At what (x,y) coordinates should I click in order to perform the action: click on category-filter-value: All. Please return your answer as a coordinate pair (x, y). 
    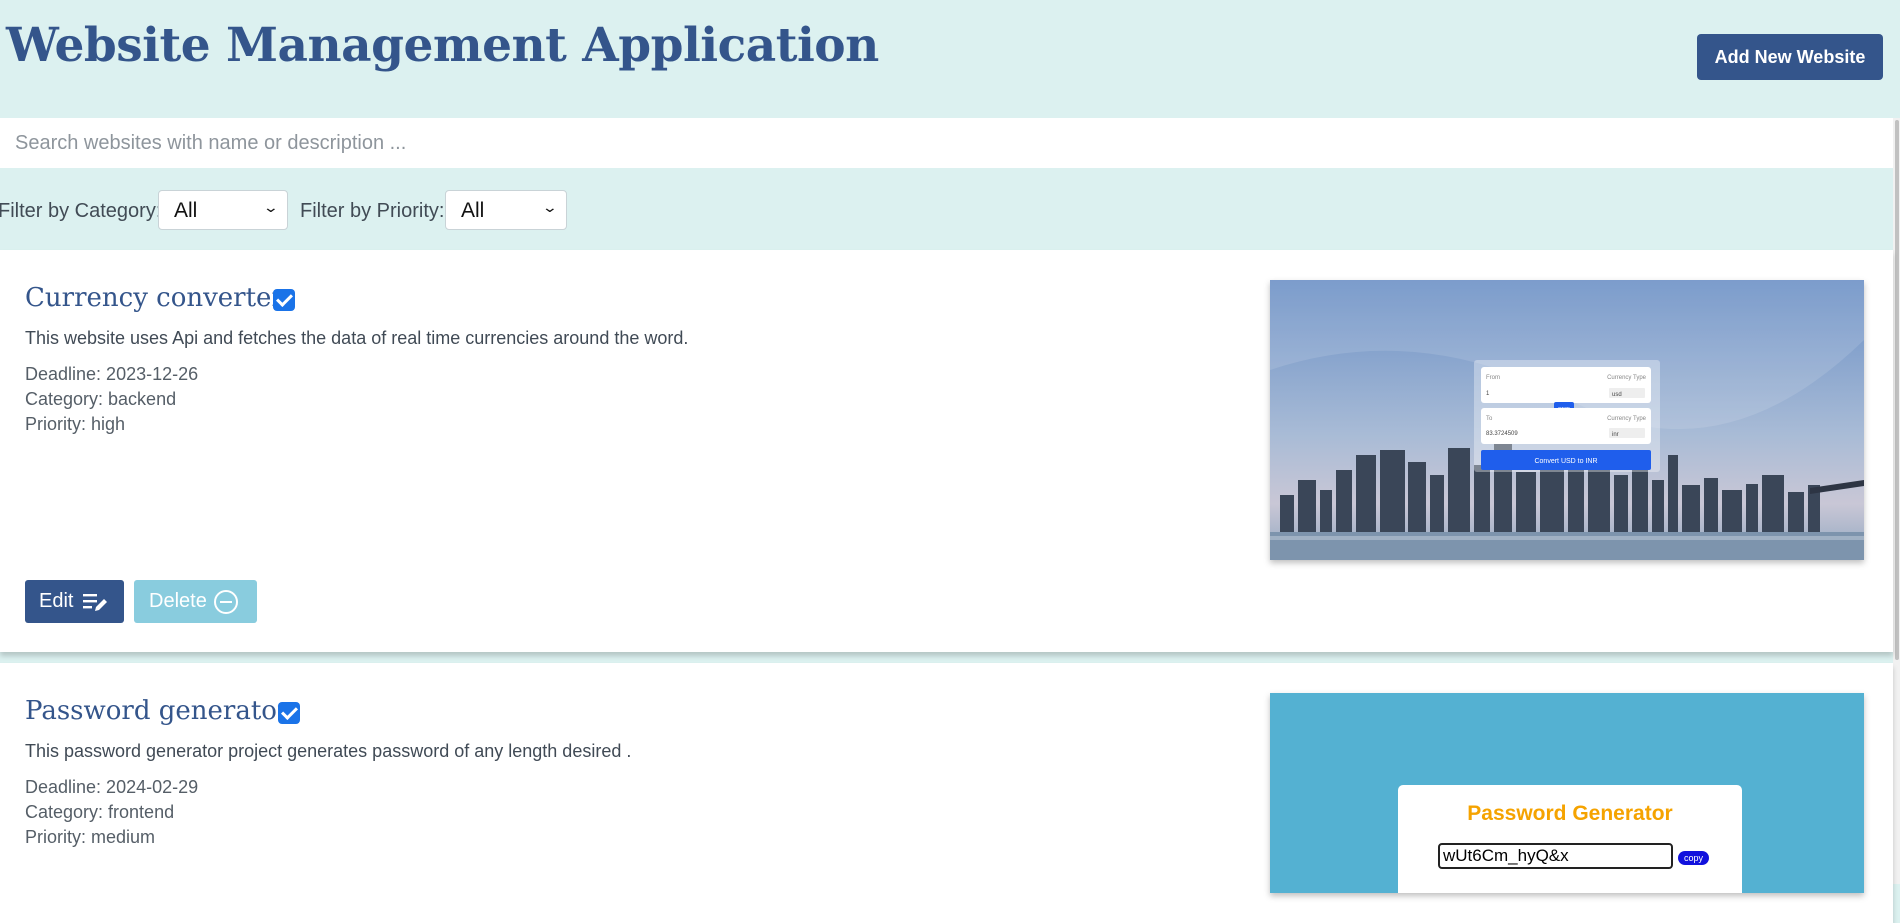
    Looking at the image, I should click on (186, 210).